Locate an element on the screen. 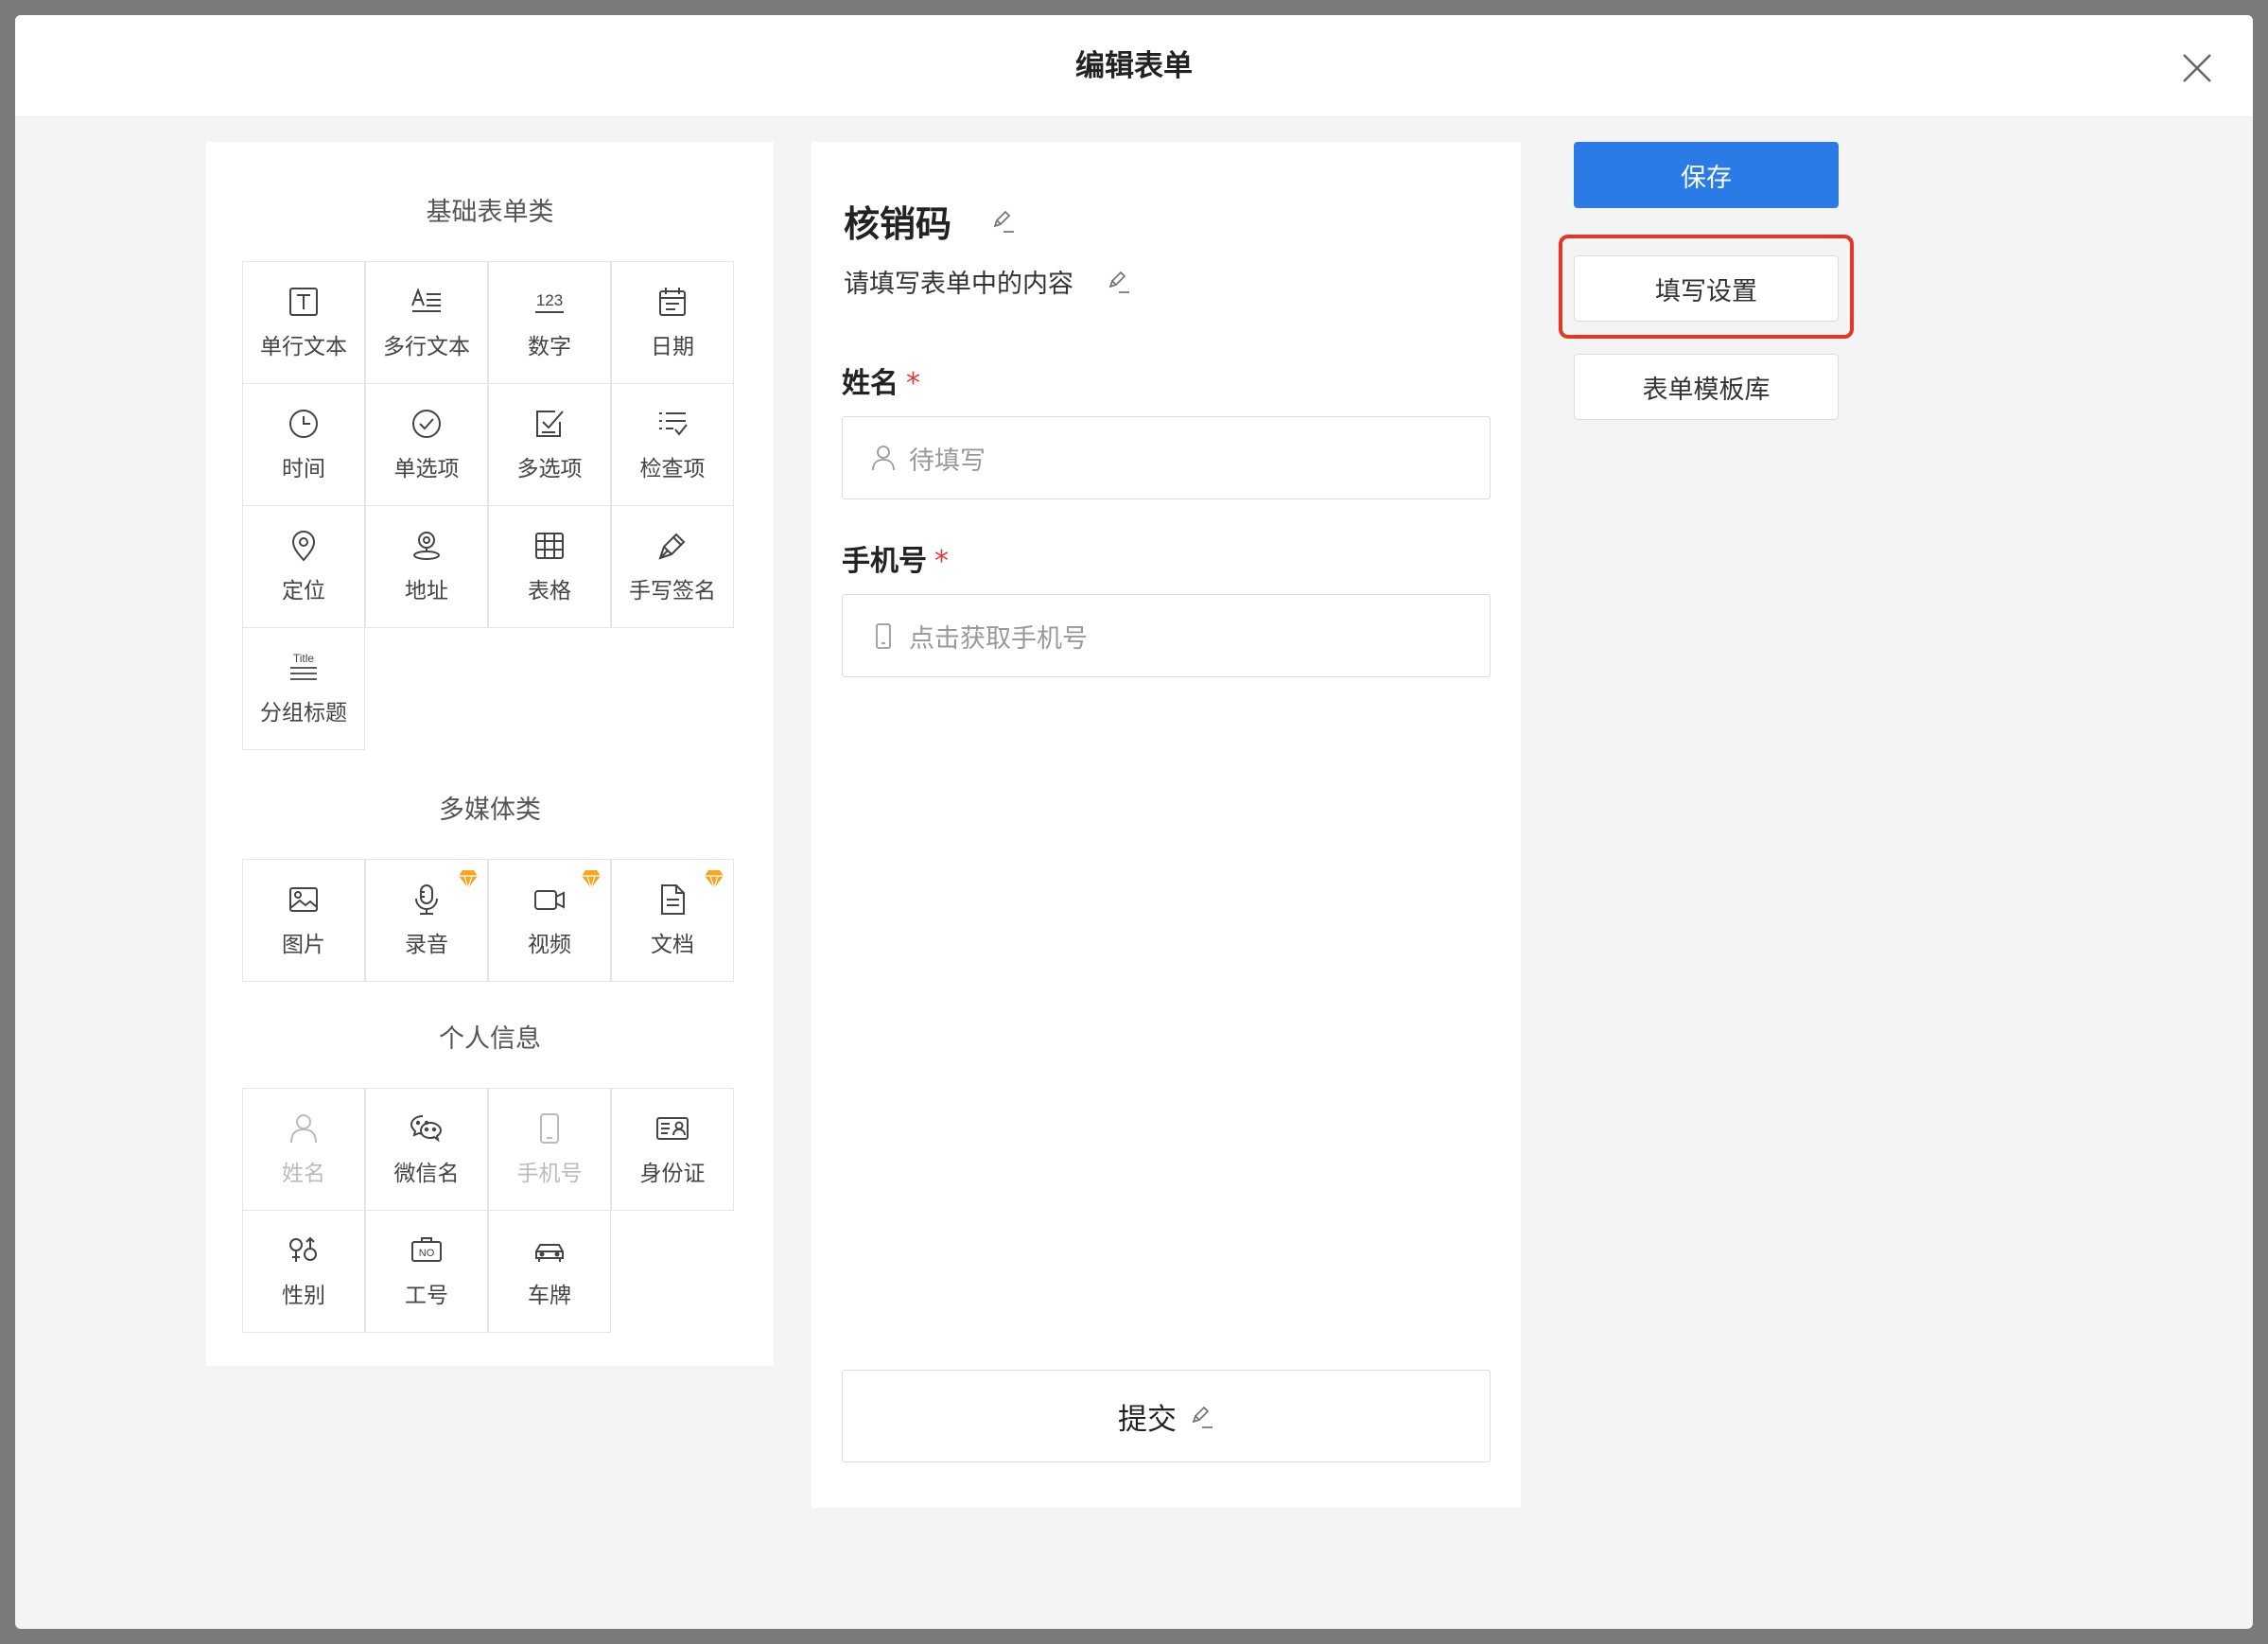  field-single-text: 单行文本 is located at coordinates (303, 322).